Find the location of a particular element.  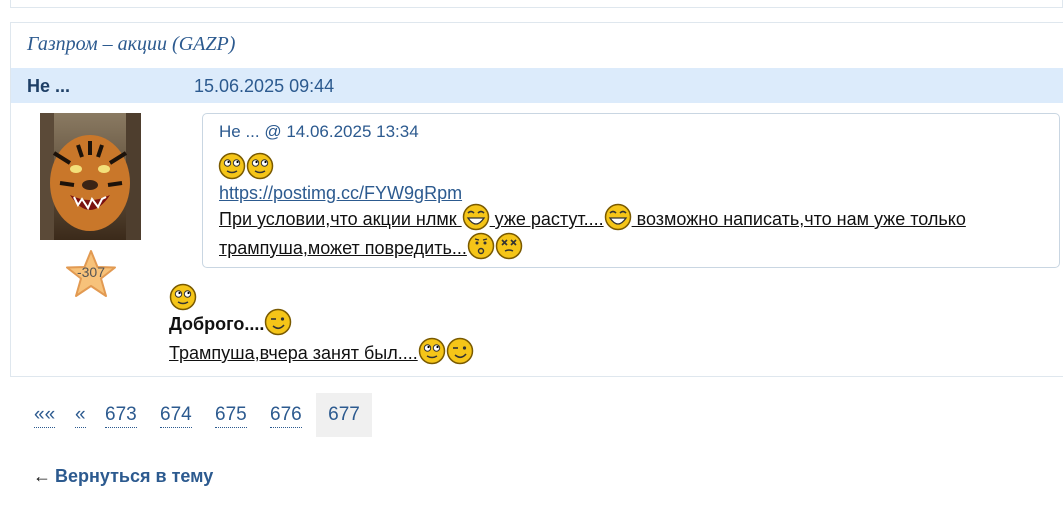

quote-smileys is located at coordinates (246, 166).